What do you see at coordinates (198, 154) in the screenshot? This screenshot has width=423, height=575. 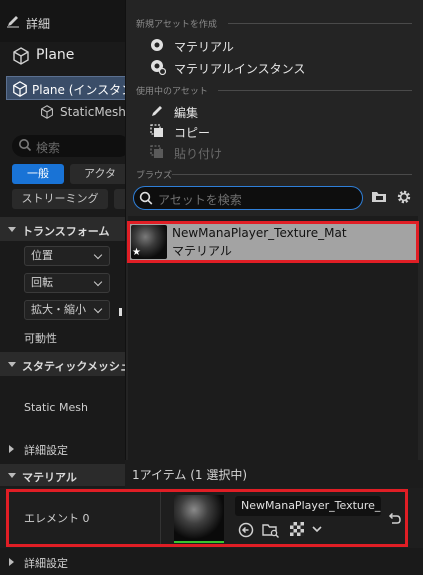 I see `paste-item: 貼り付け` at bounding box center [198, 154].